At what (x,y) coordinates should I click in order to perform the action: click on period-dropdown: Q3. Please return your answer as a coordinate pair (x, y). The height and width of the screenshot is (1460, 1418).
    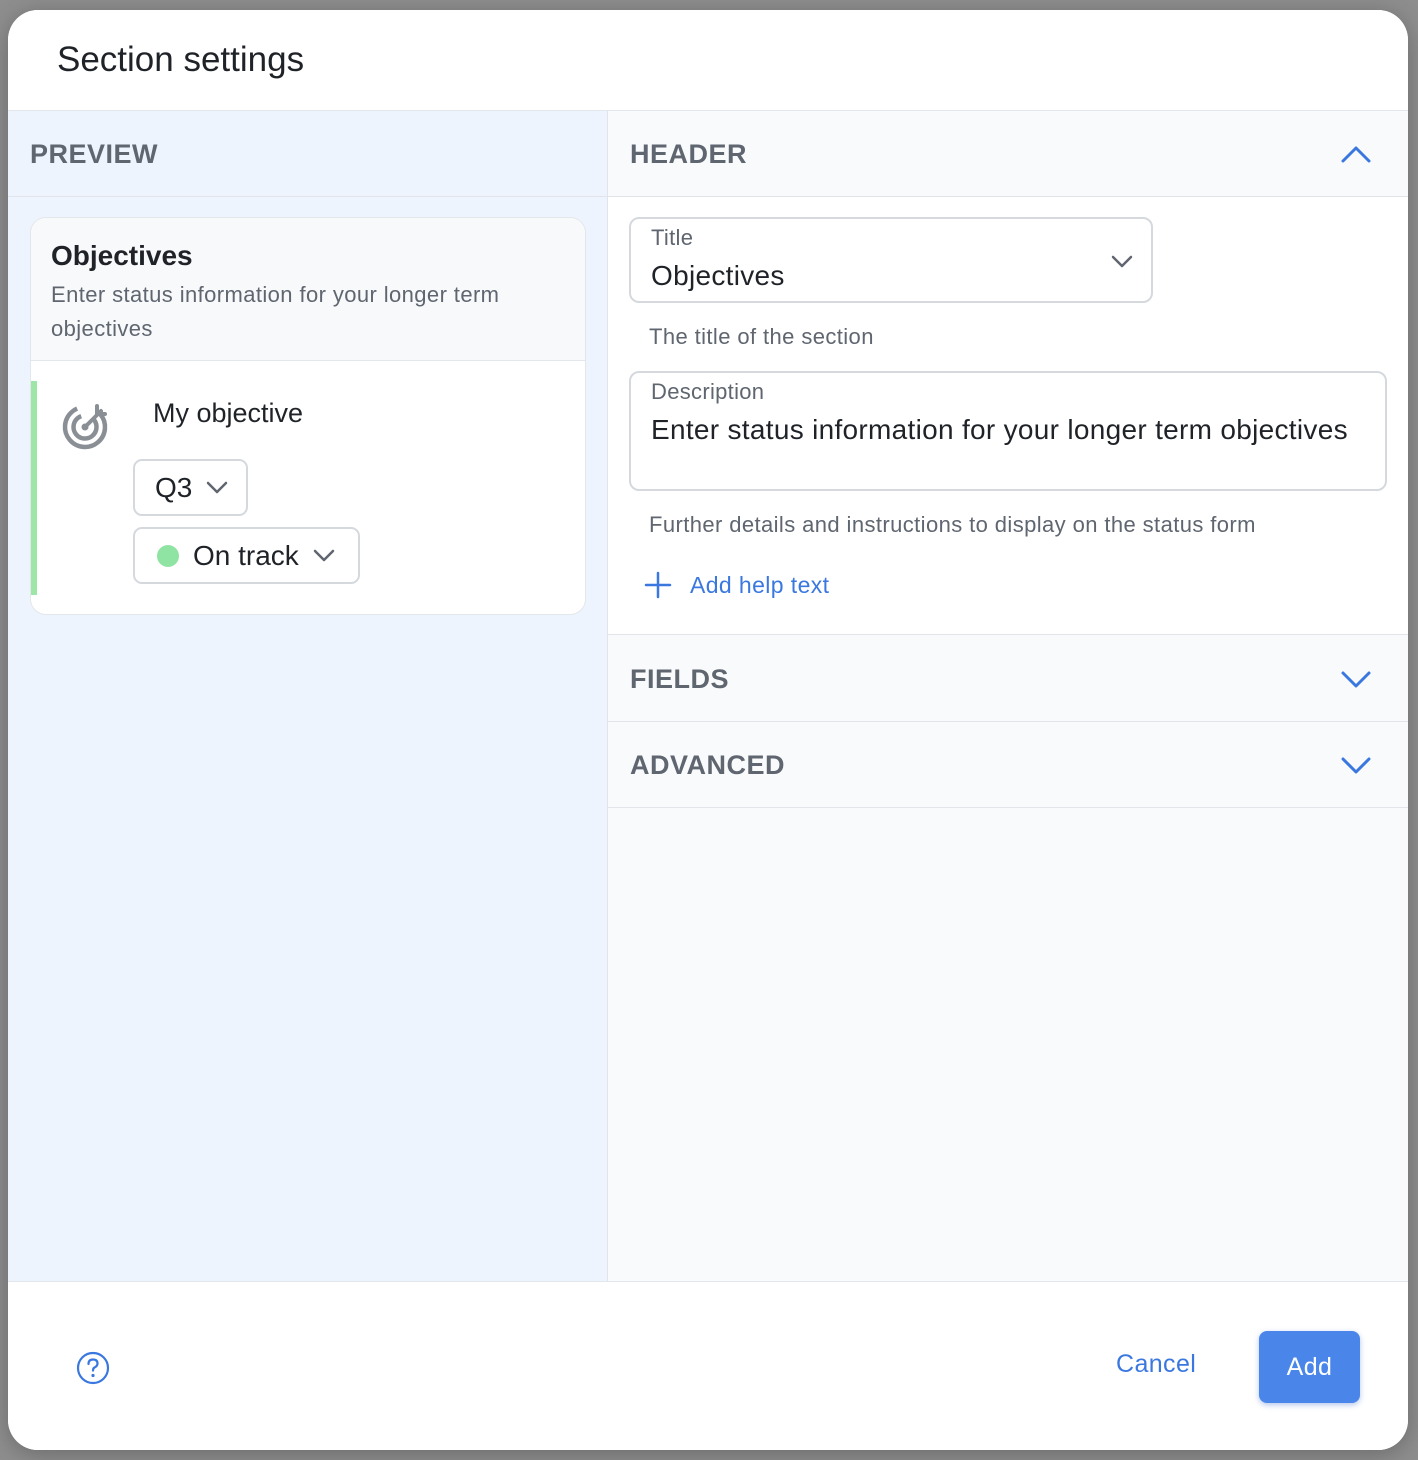
    Looking at the image, I should click on (190, 487).